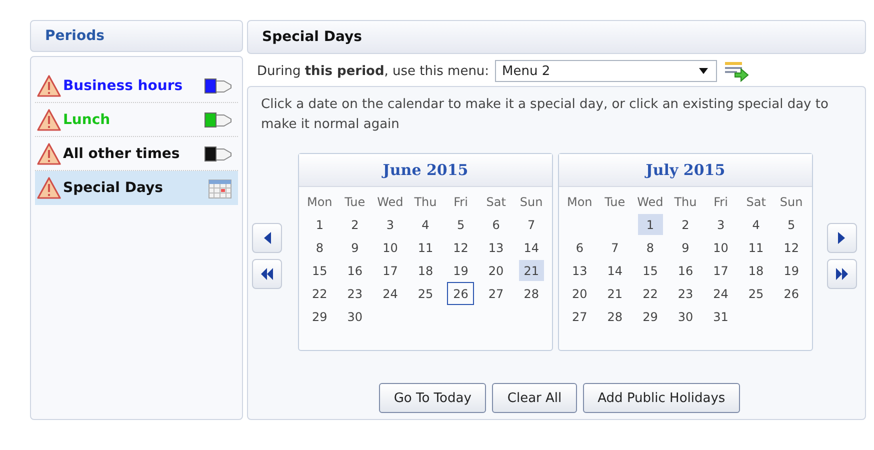 This screenshot has height=450, width=874. I want to click on action-button: Add Public Holidays, so click(661, 398).